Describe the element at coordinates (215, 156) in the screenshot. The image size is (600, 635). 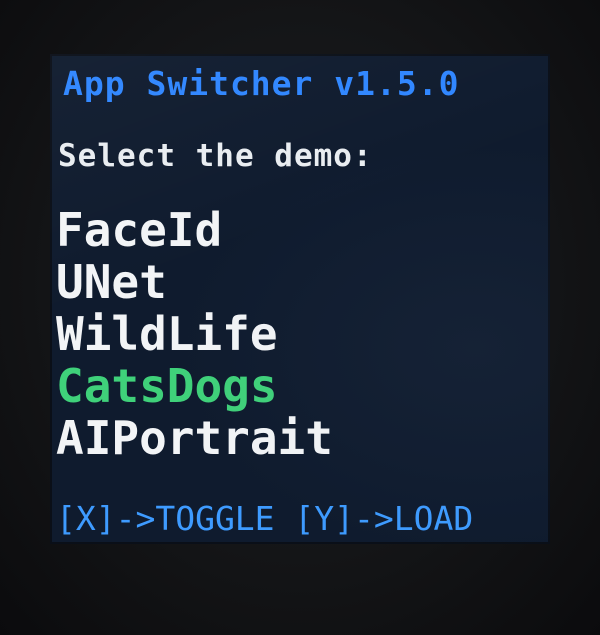
I see `select-prompt: Select the demo:` at that location.